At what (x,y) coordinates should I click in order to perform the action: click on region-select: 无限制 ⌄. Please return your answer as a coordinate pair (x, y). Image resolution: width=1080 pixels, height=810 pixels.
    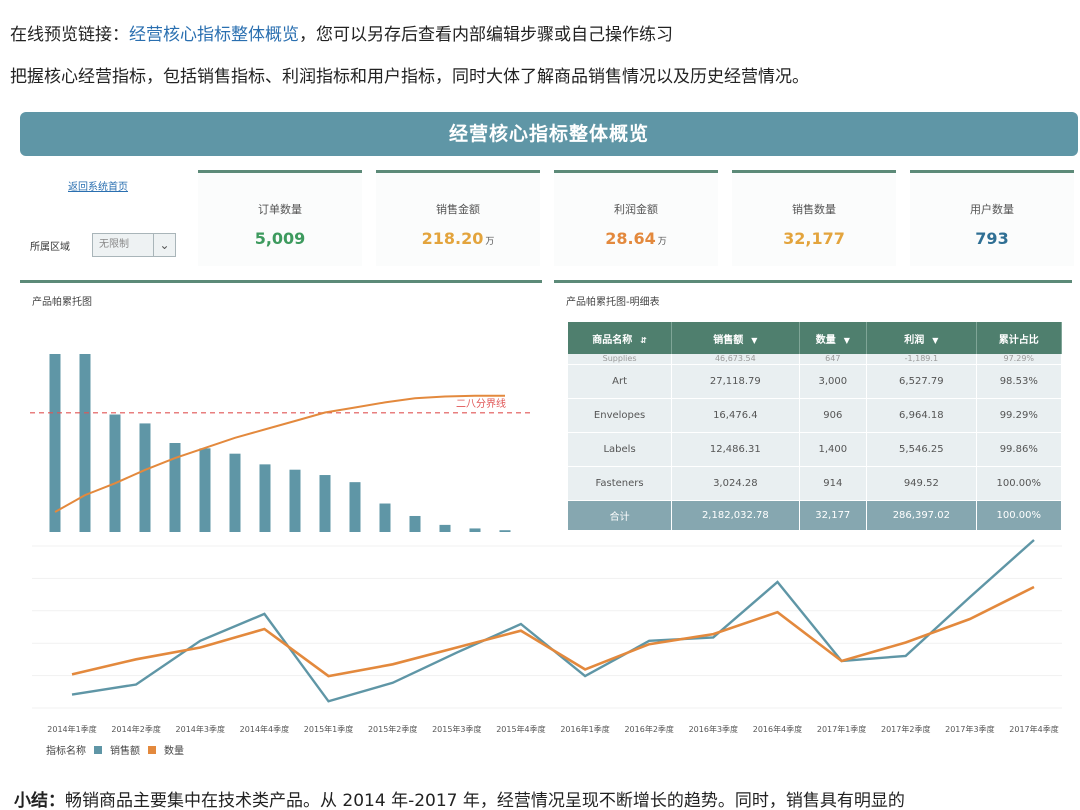
    Looking at the image, I should click on (134, 245).